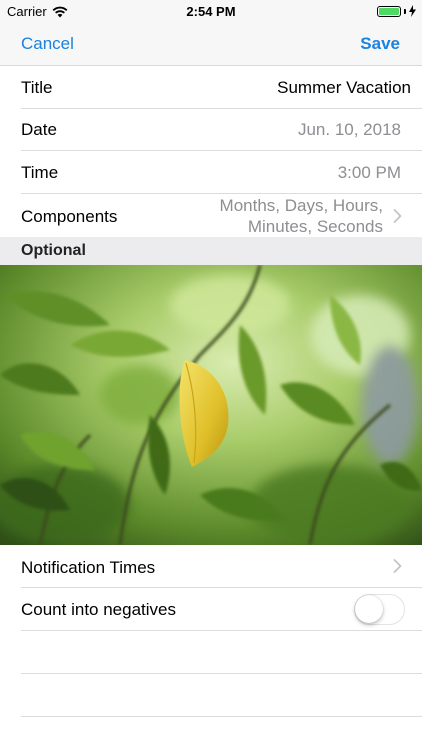 This screenshot has height=750, width=422. I want to click on time-row: Time 3:00 PM, so click(211, 172).